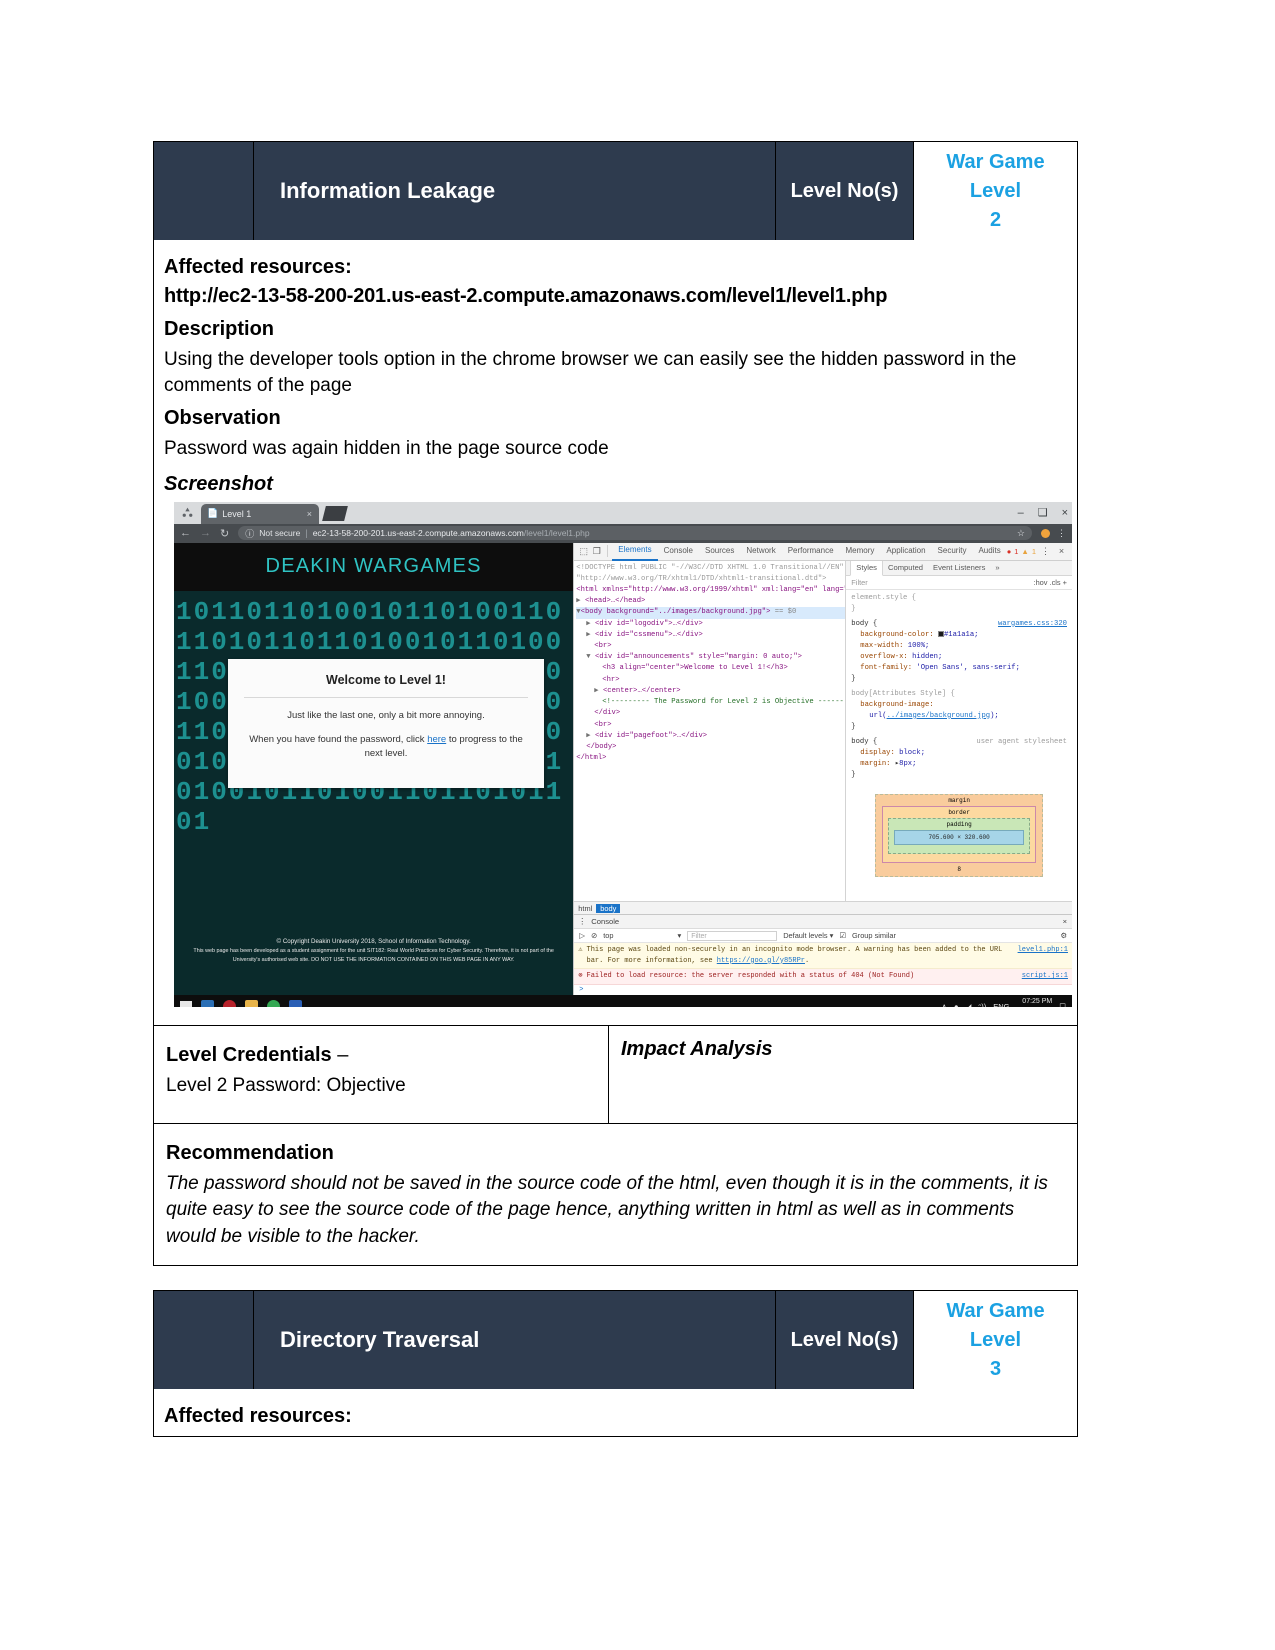 The height and width of the screenshot is (1650, 1275). Describe the element at coordinates (273, 1003) in the screenshot. I see `chrome-icon` at that location.